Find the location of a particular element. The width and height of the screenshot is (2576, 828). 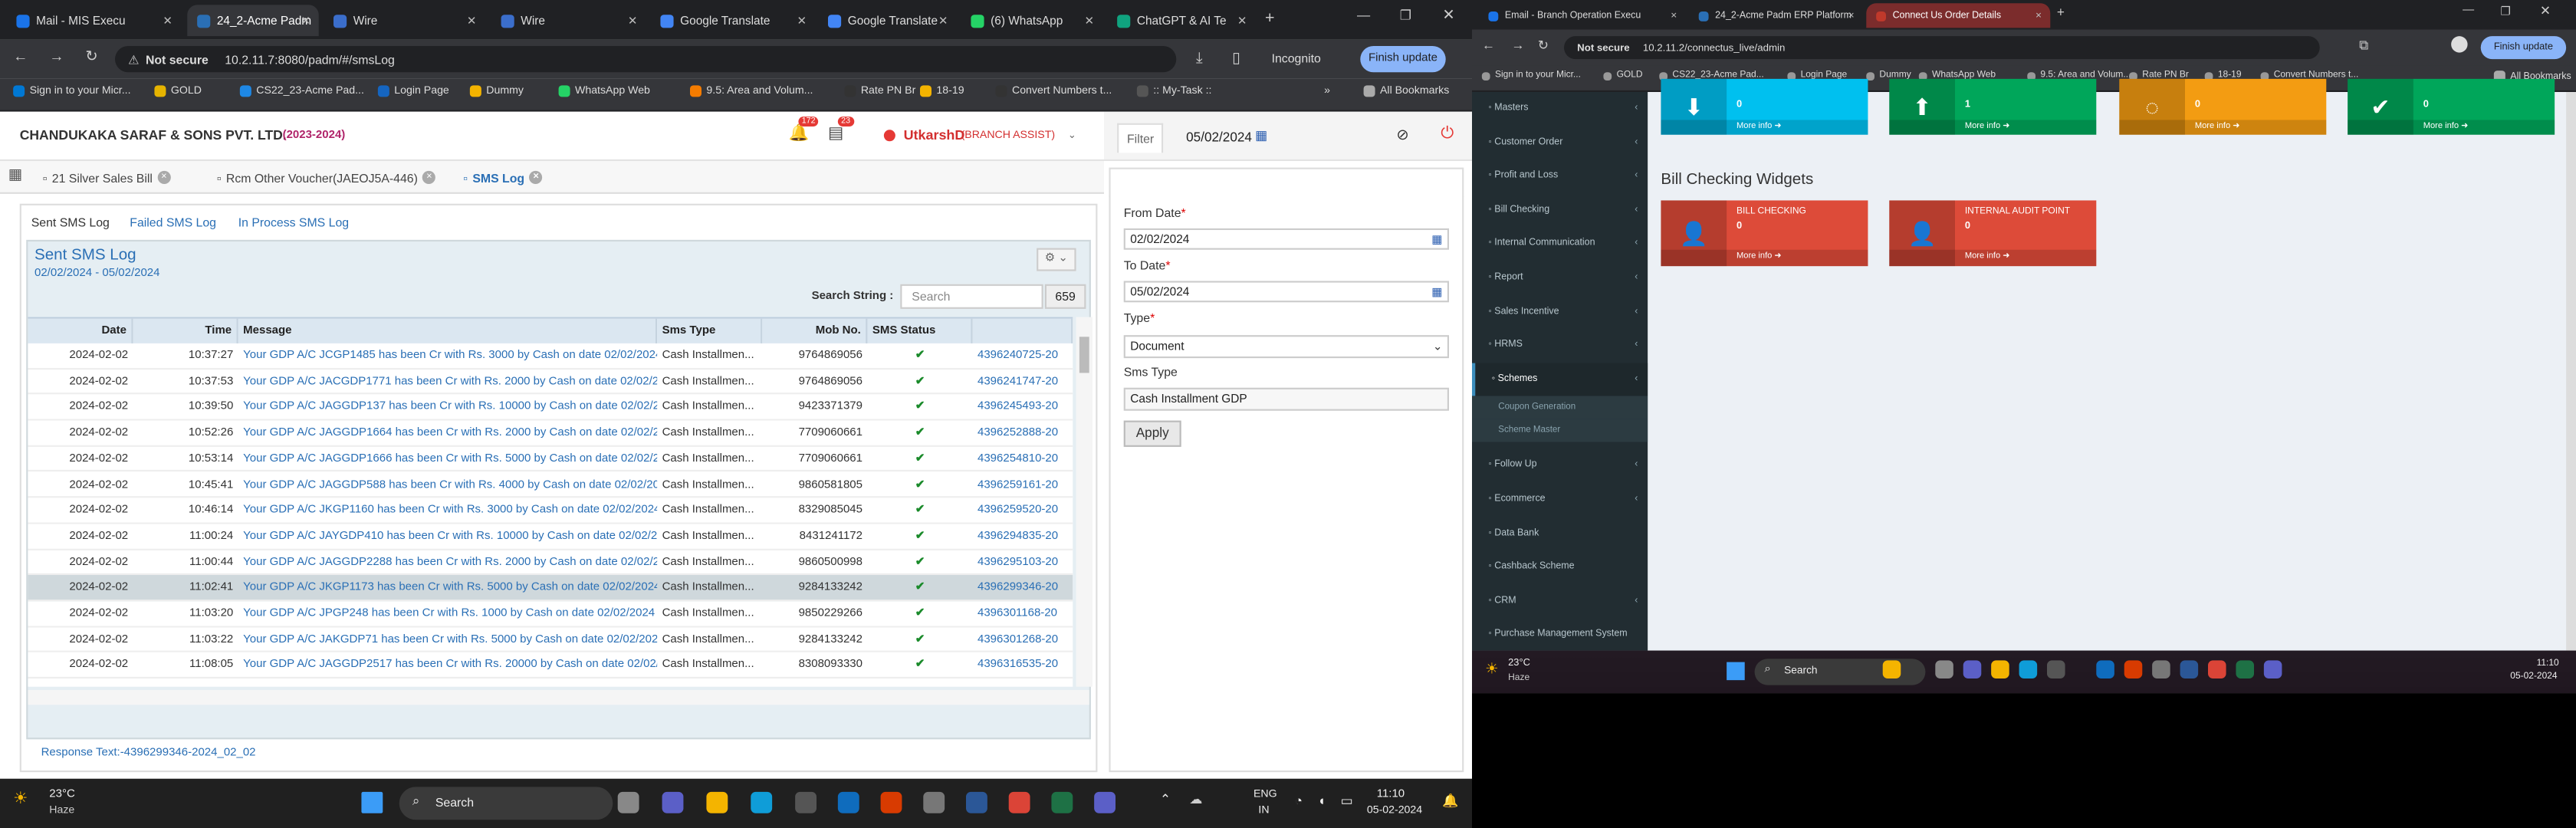

windows-start-icon is located at coordinates (372, 802).